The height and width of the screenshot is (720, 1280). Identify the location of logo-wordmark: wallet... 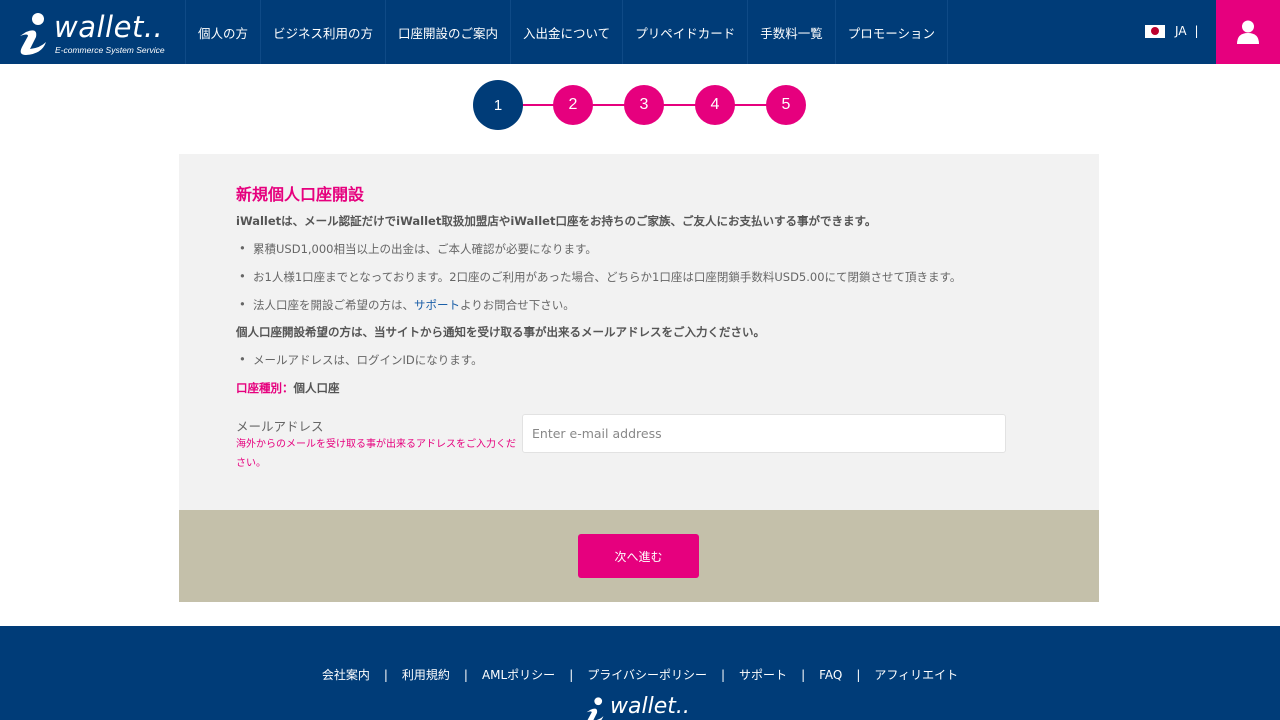
(109, 27).